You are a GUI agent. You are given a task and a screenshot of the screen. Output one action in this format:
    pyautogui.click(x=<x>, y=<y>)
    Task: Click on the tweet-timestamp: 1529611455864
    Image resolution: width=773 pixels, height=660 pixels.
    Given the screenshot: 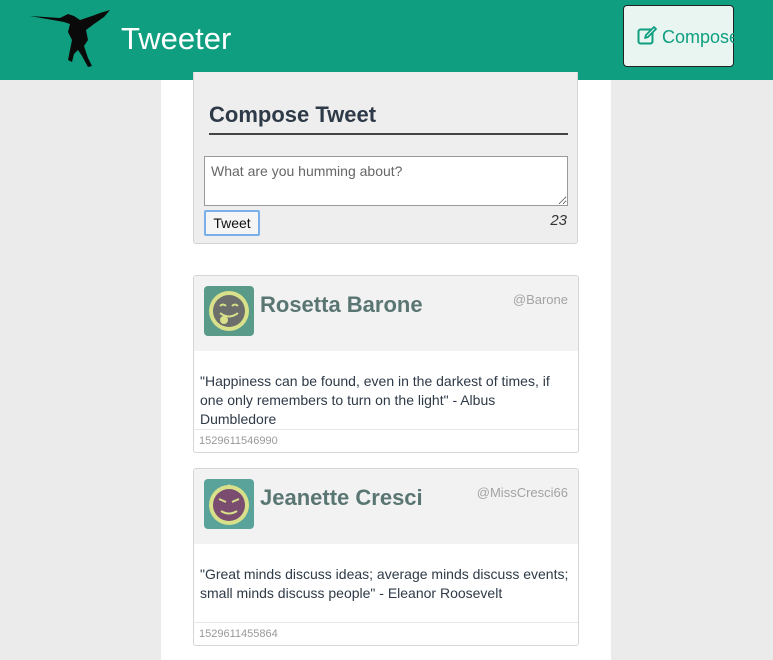 What is the action you would take?
    pyautogui.click(x=238, y=634)
    